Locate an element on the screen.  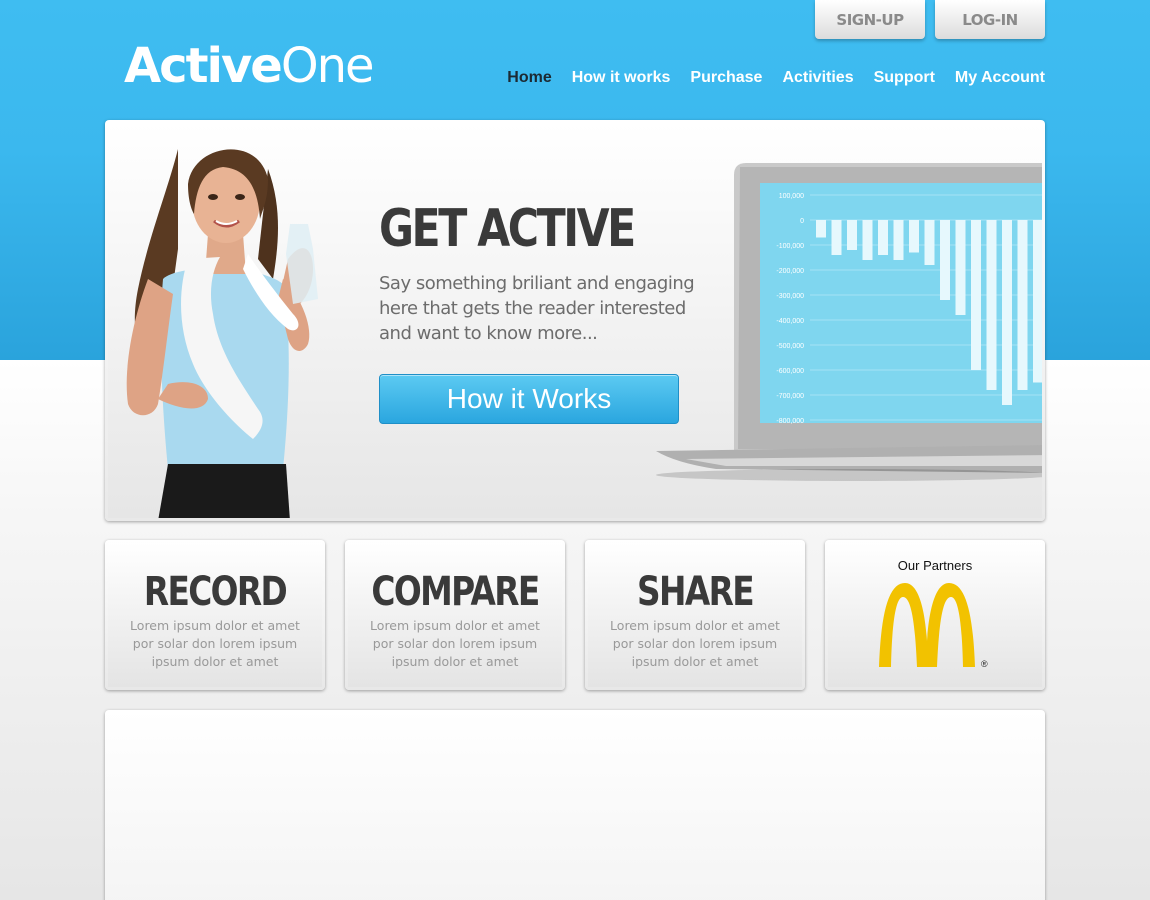
chart-tick-label: -300,000 is located at coordinates (790, 296).